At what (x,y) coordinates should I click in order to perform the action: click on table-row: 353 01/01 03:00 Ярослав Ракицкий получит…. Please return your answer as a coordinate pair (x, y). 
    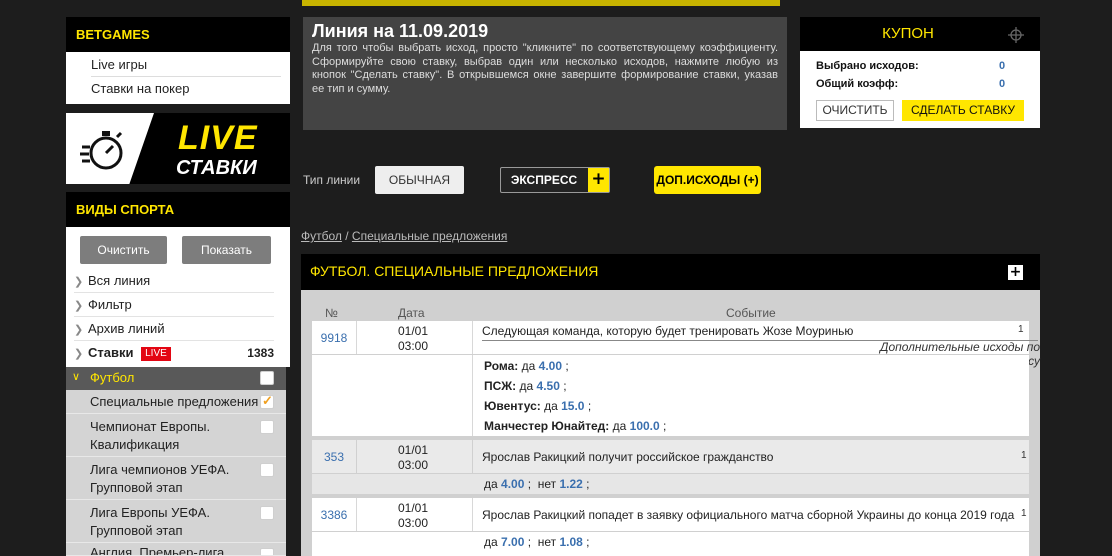
    Looking at the image, I should click on (670, 456).